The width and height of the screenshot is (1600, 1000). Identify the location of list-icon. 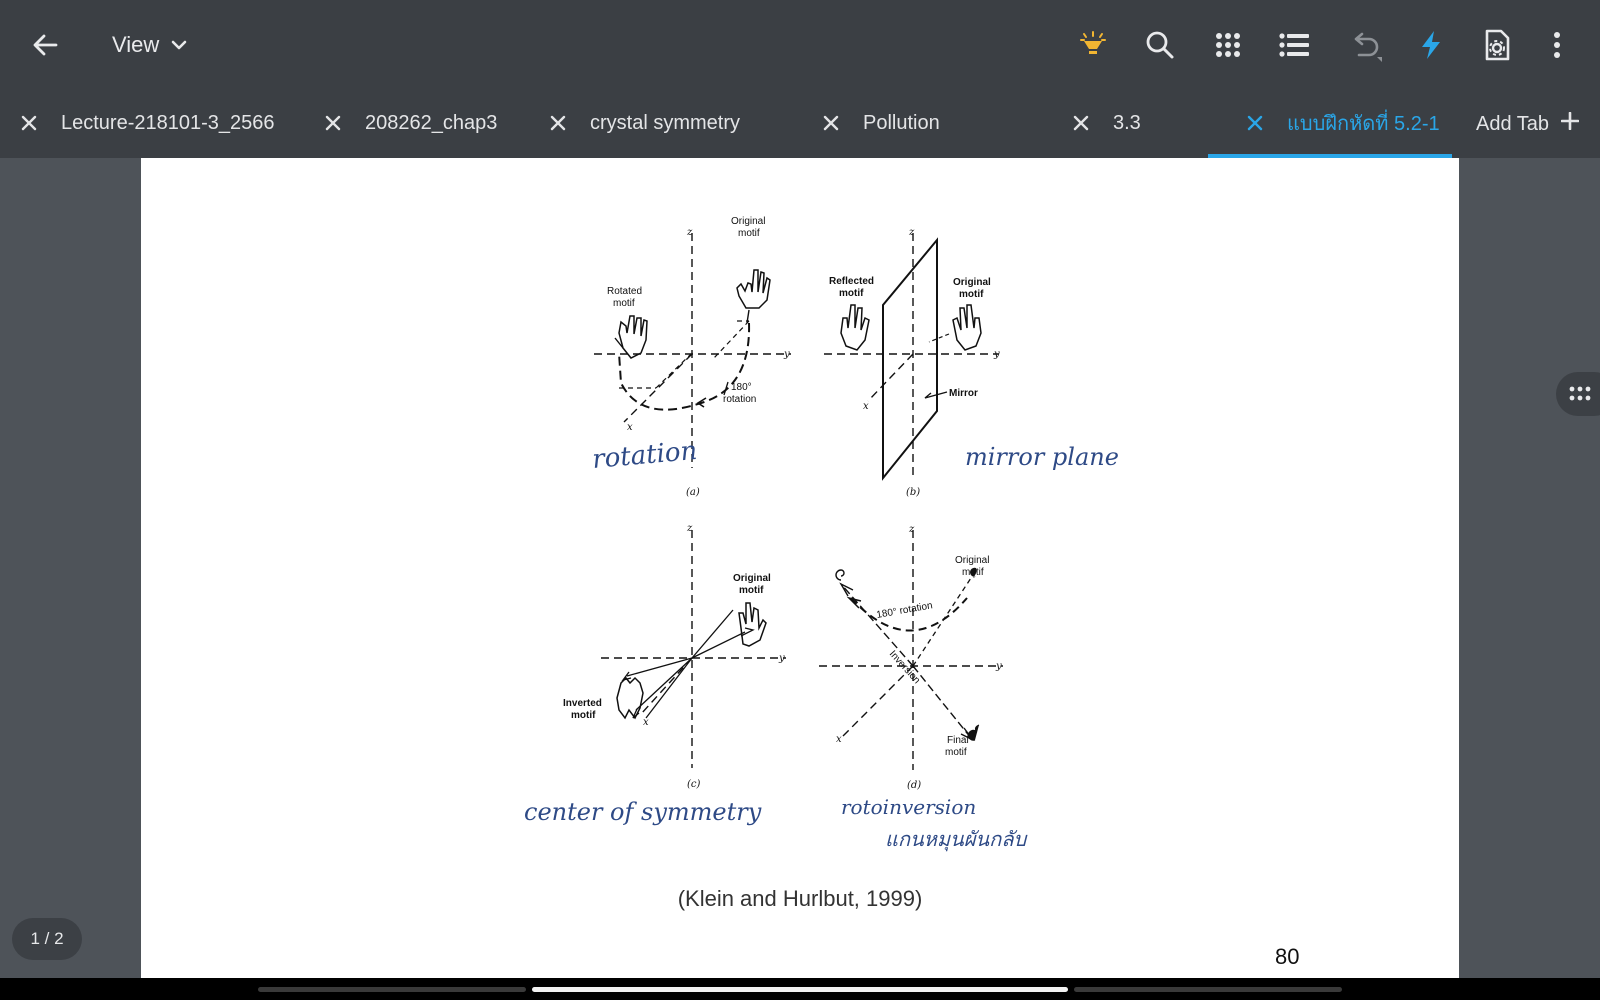
(1295, 45).